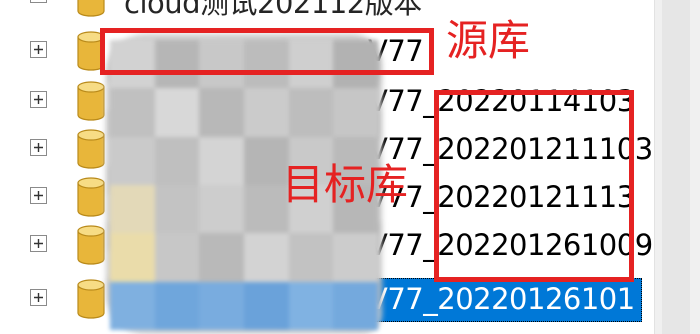 The width and height of the screenshot is (700, 334). What do you see at coordinates (501, 299) in the screenshot?
I see `tree-node-label: V77_20220126101` at bounding box center [501, 299].